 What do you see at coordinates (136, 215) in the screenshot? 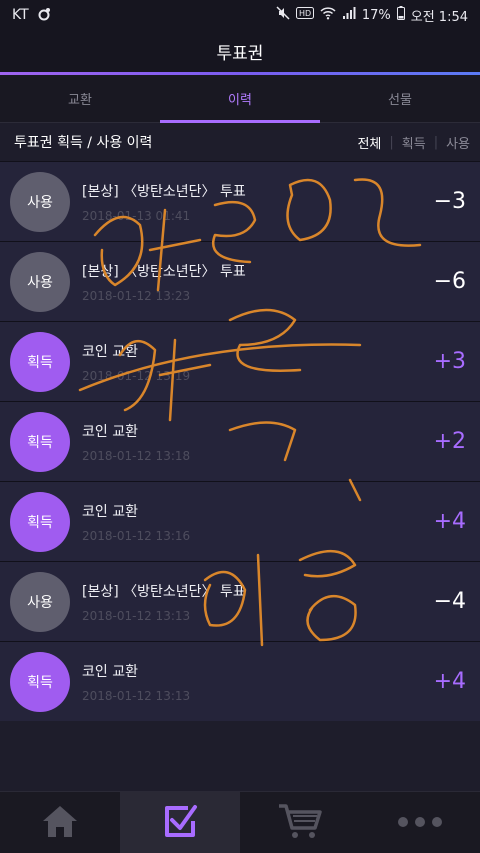
I see `history-date: 2018-01-13 01:41` at bounding box center [136, 215].